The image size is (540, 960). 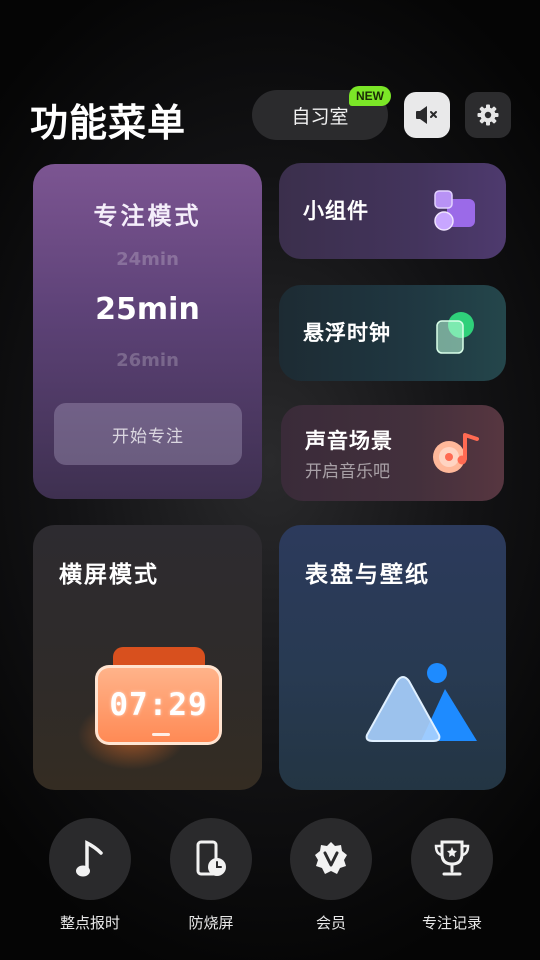 What do you see at coordinates (370, 96) in the screenshot?
I see `new-badge: NEW` at bounding box center [370, 96].